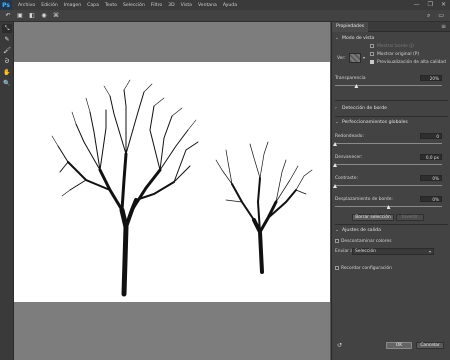 This screenshot has width=450, height=360. I want to click on chevron-right-icon: ›, so click(336, 108).